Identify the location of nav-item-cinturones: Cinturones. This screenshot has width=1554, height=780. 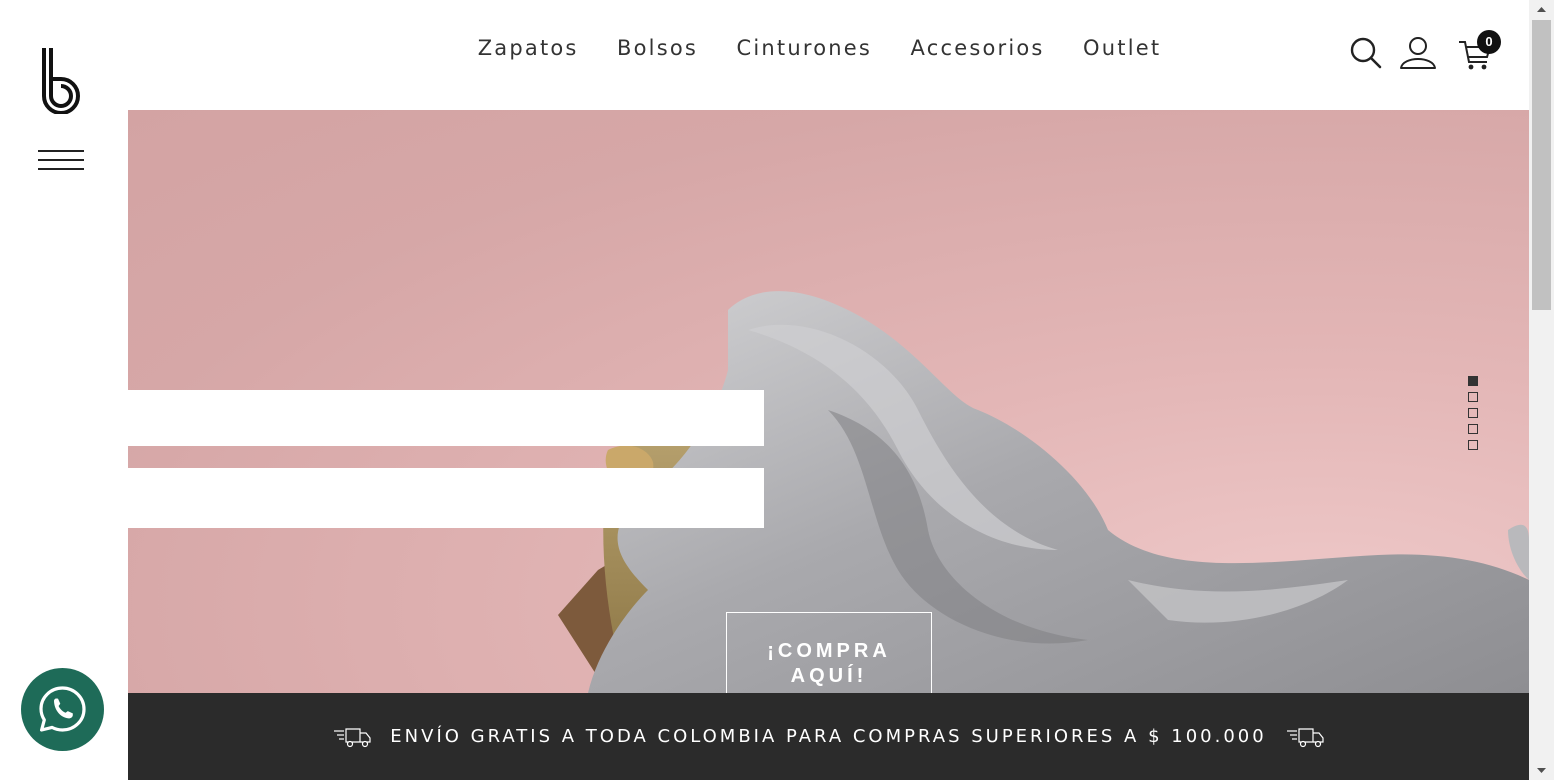
(805, 48).